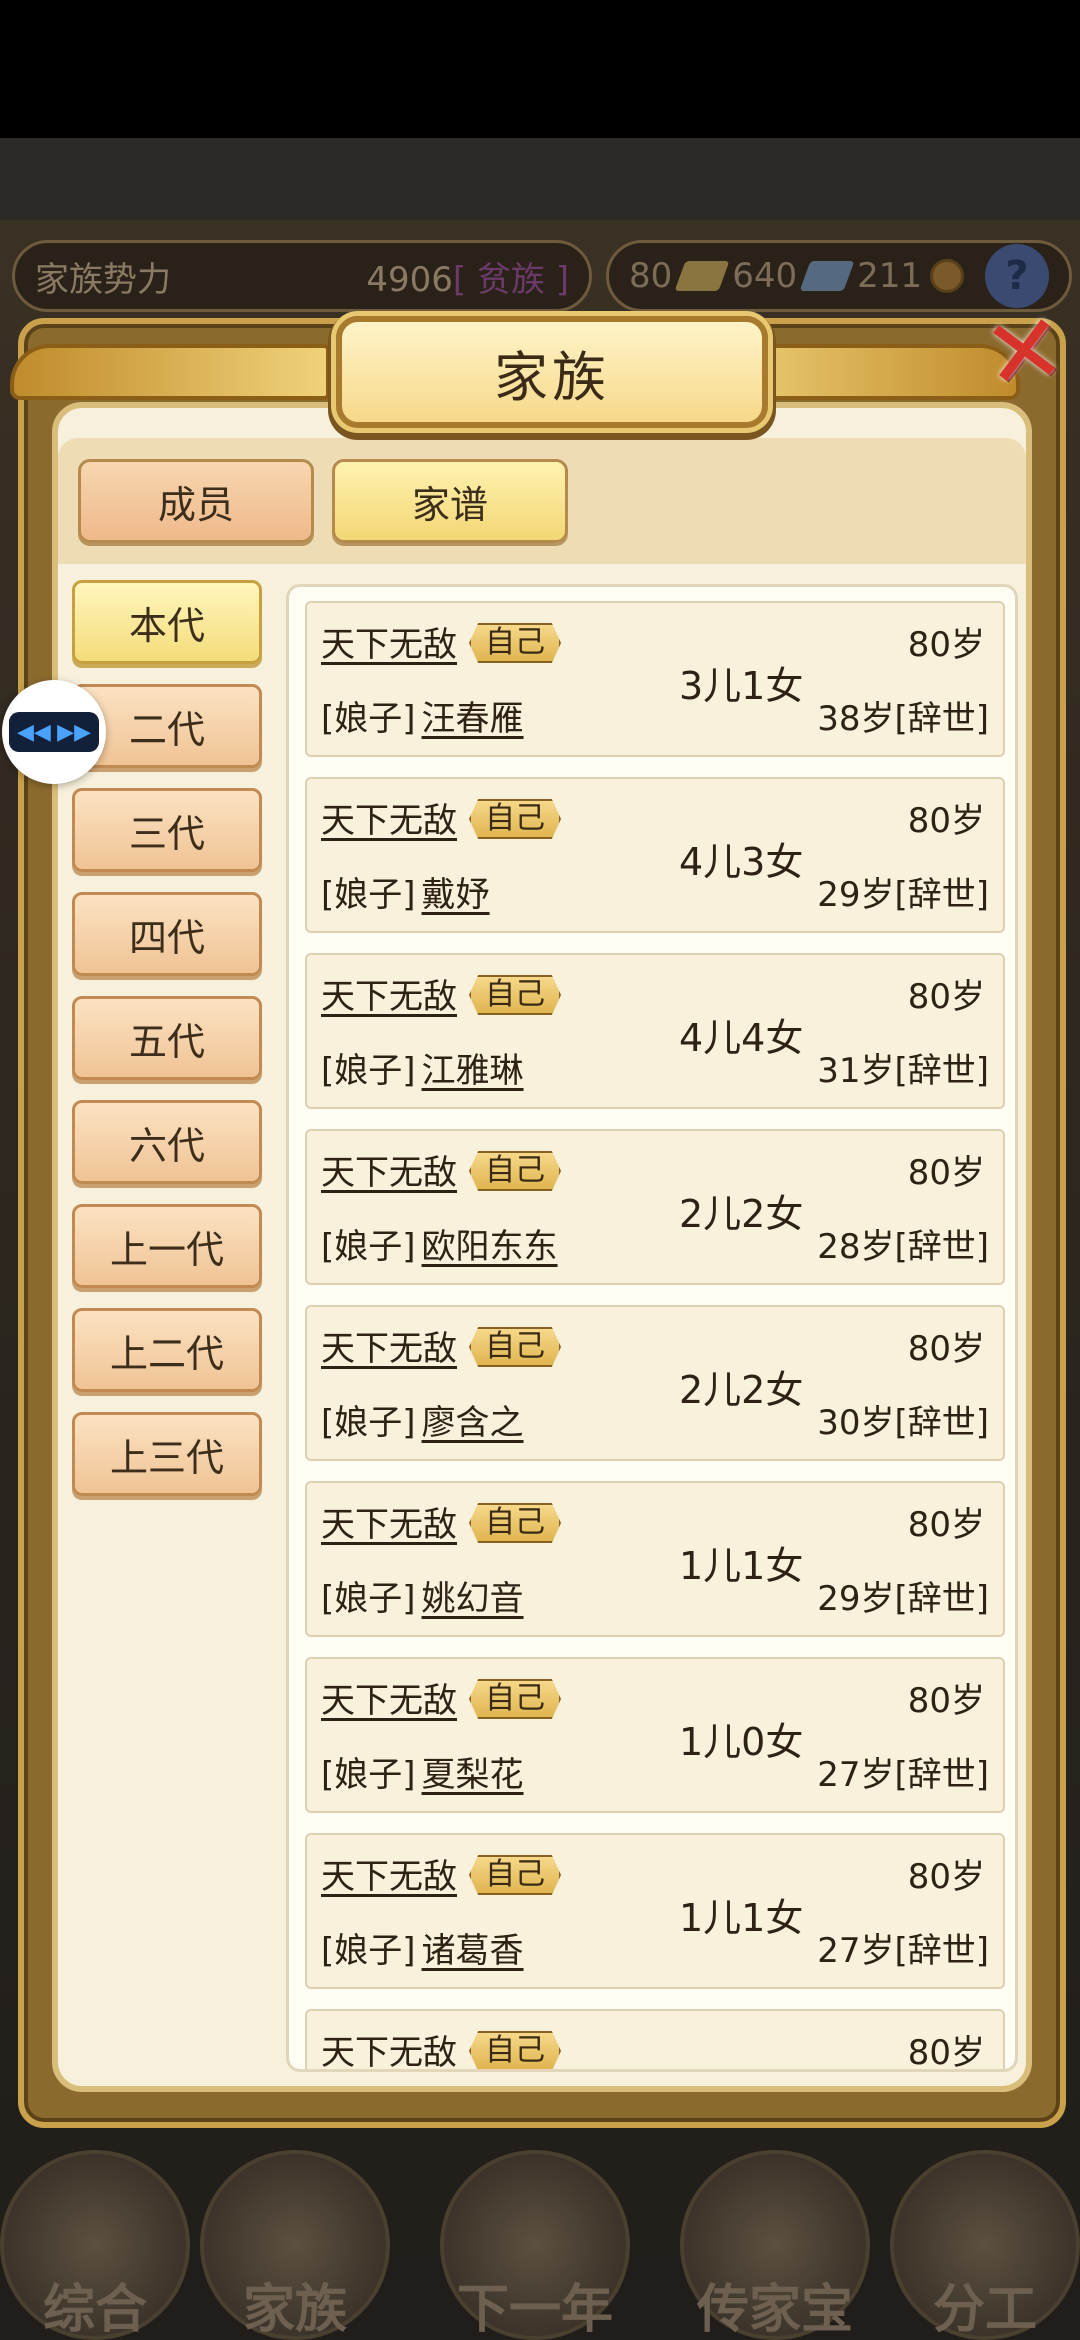 The width and height of the screenshot is (1080, 2340). What do you see at coordinates (827, 276) in the screenshot?
I see `silver-ingot-icon` at bounding box center [827, 276].